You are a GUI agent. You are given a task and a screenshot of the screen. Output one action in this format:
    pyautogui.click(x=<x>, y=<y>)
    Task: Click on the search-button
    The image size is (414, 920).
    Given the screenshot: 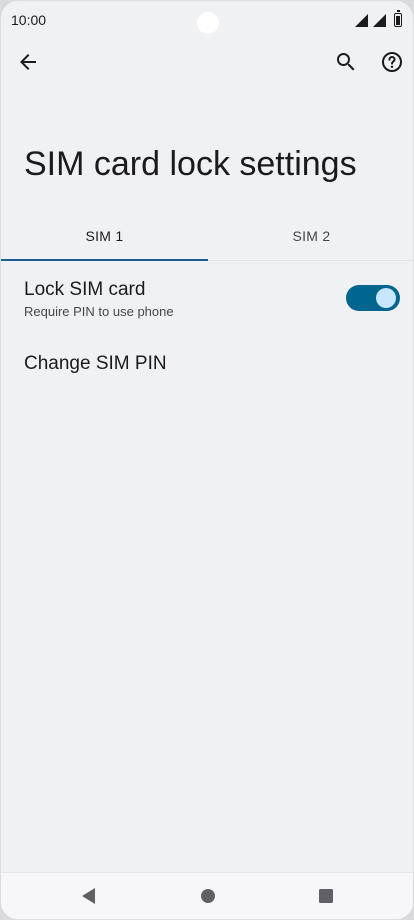 What is the action you would take?
    pyautogui.click(x=346, y=62)
    